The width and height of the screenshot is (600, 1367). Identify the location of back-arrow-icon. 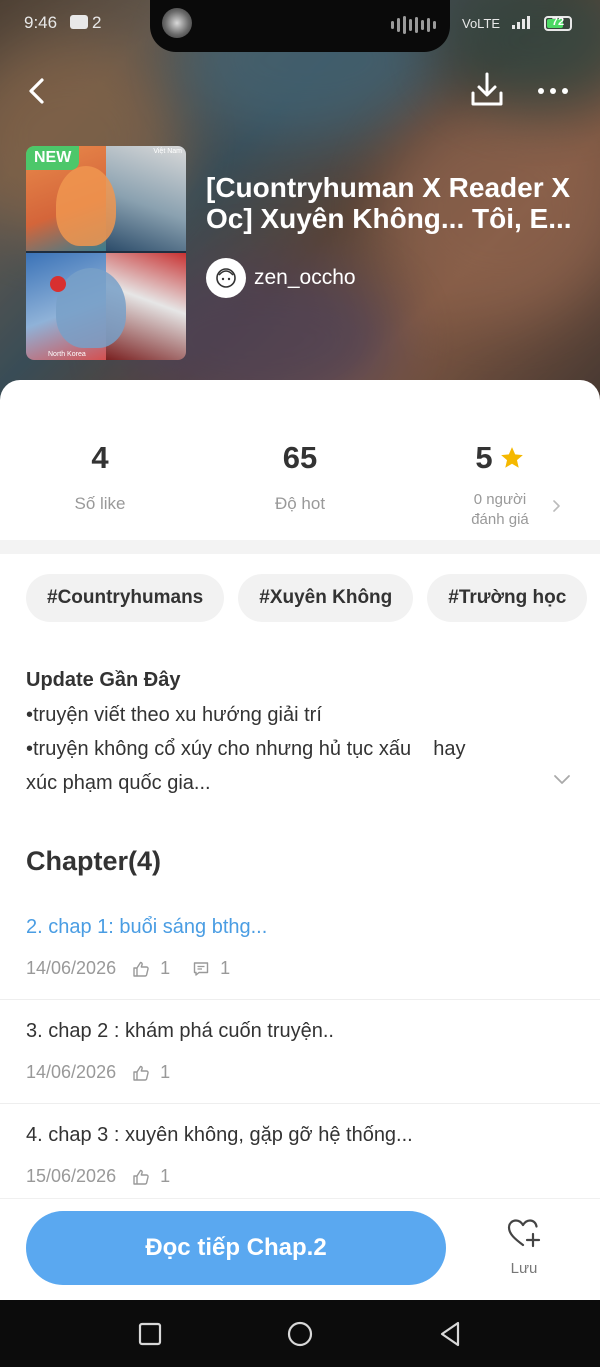
(36, 91).